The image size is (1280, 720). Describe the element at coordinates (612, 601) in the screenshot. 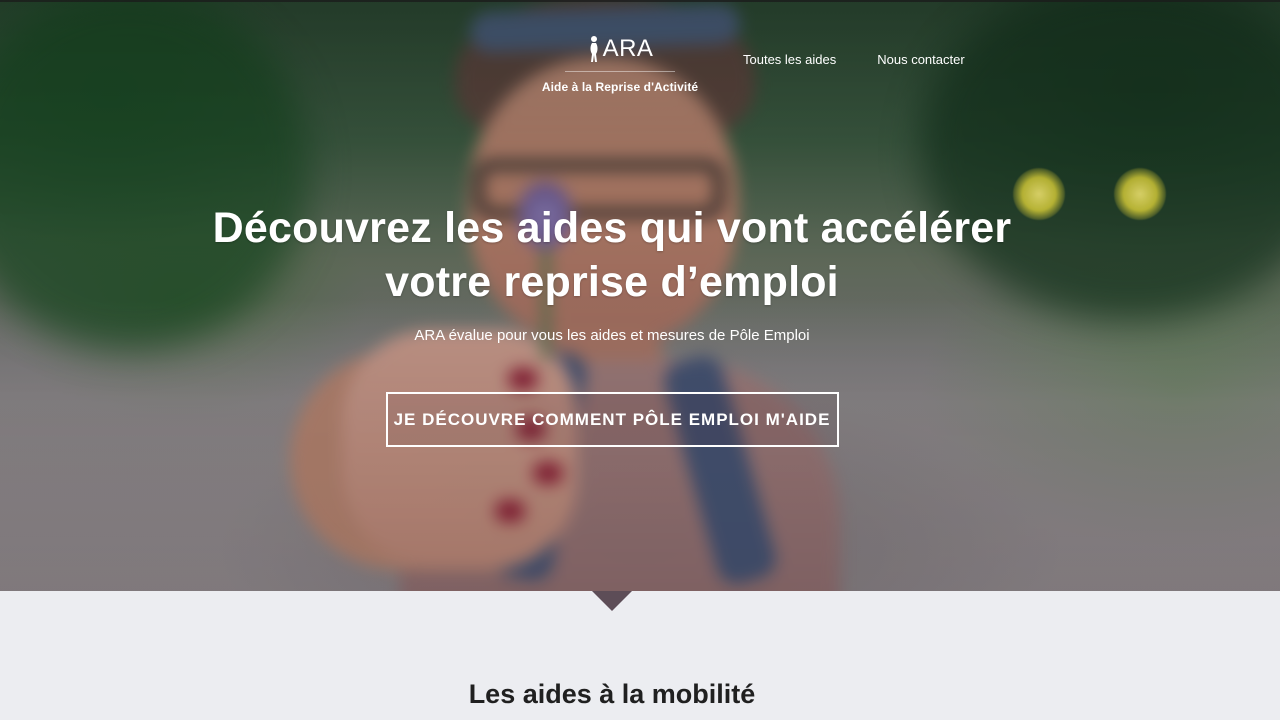

I see `section-notch` at that location.